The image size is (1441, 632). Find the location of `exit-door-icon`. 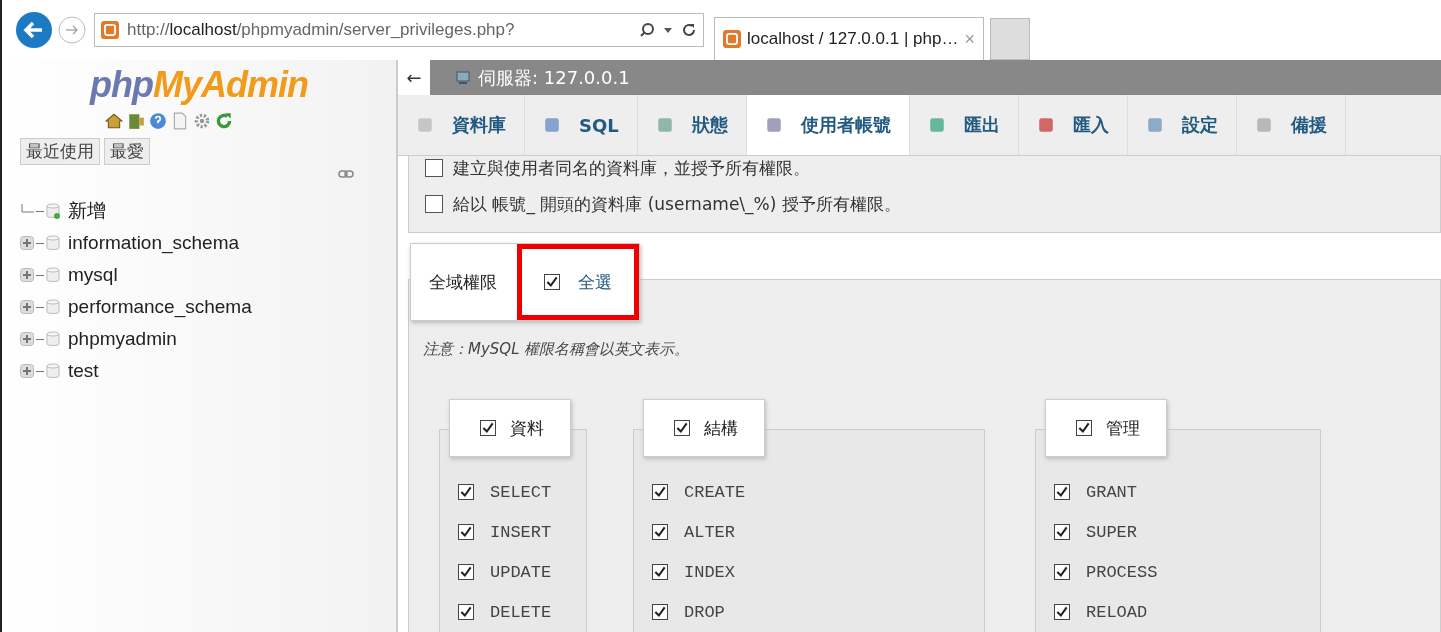

exit-door-icon is located at coordinates (136, 121).